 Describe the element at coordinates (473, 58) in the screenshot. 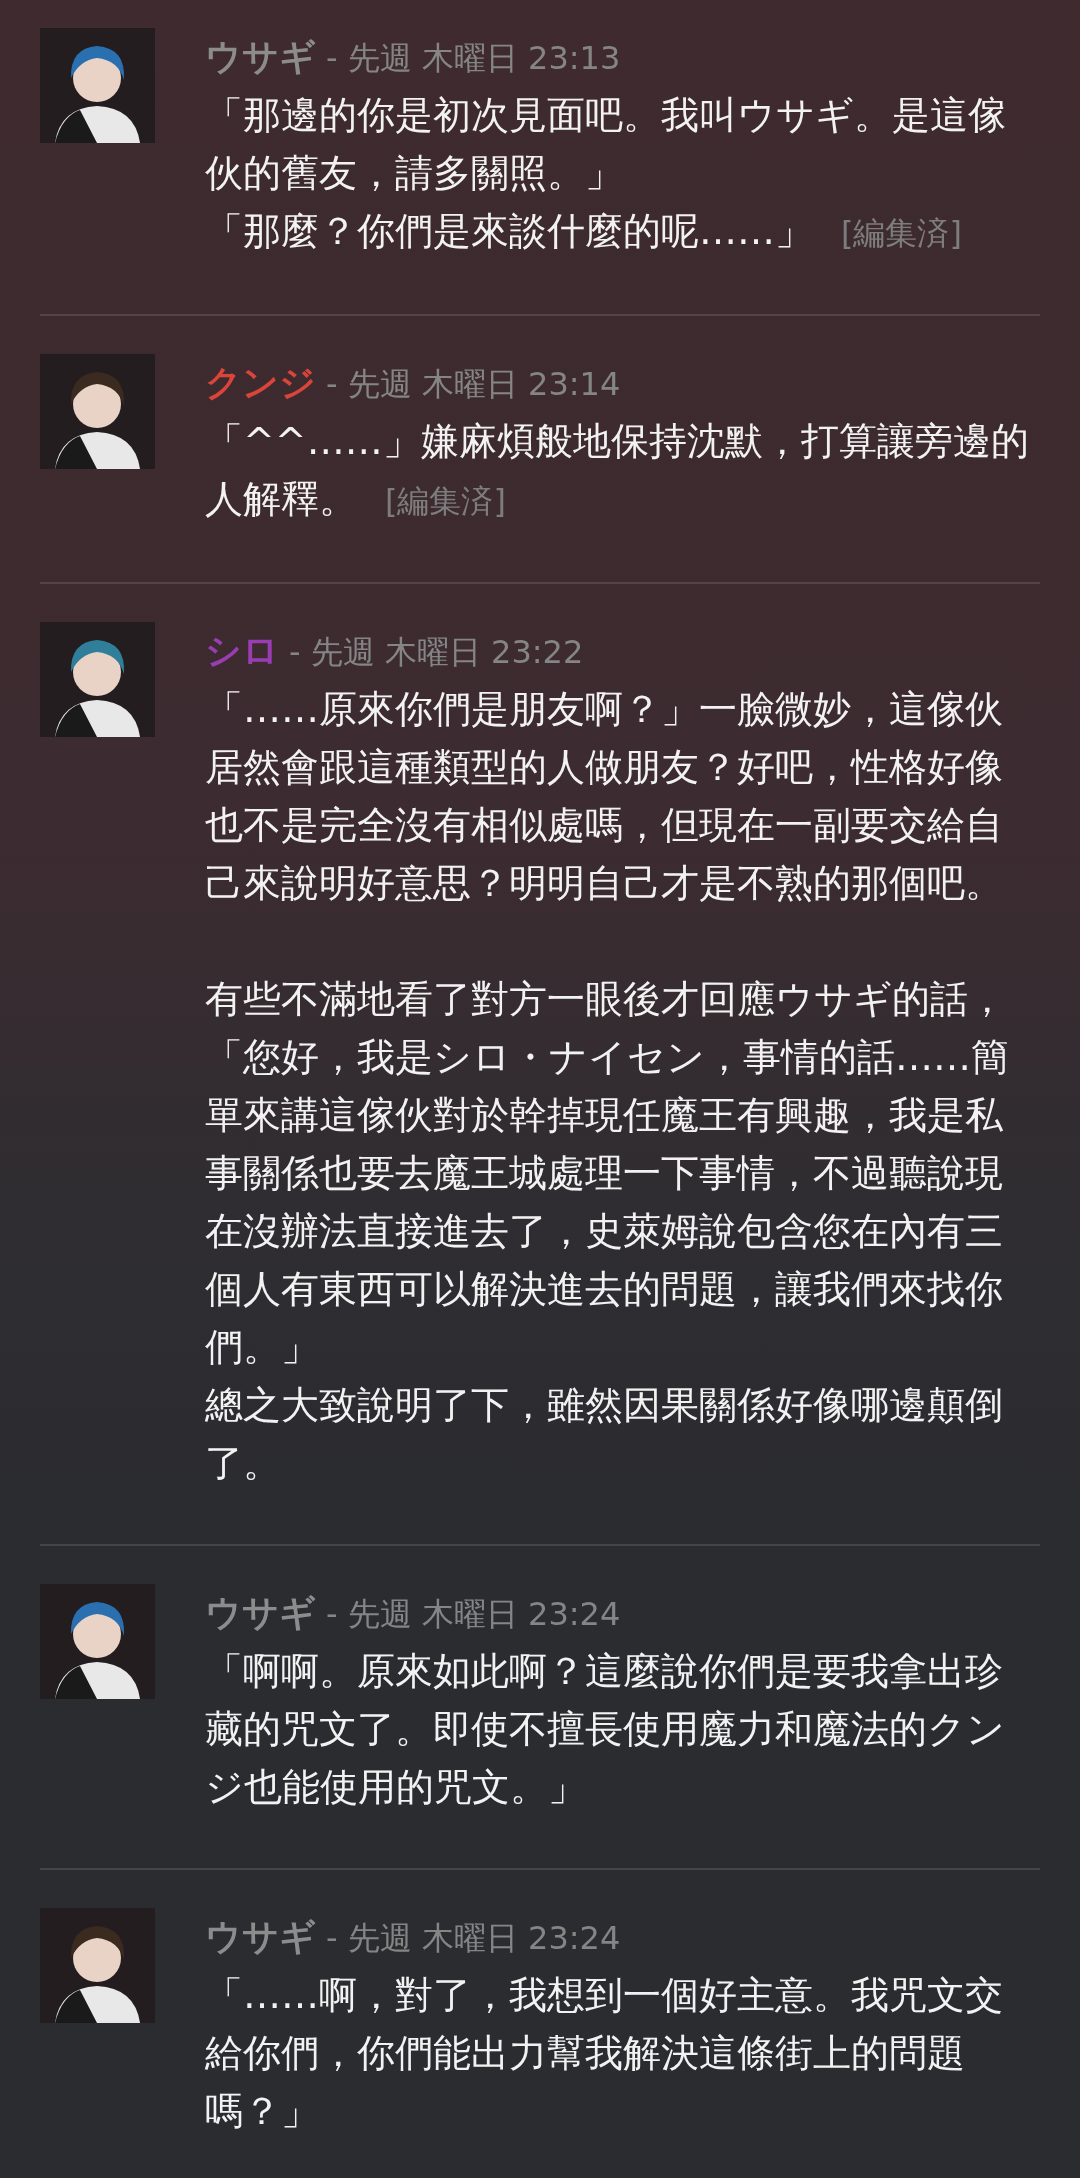

I see `timestamp: - 先週 木曜日 23:13` at that location.